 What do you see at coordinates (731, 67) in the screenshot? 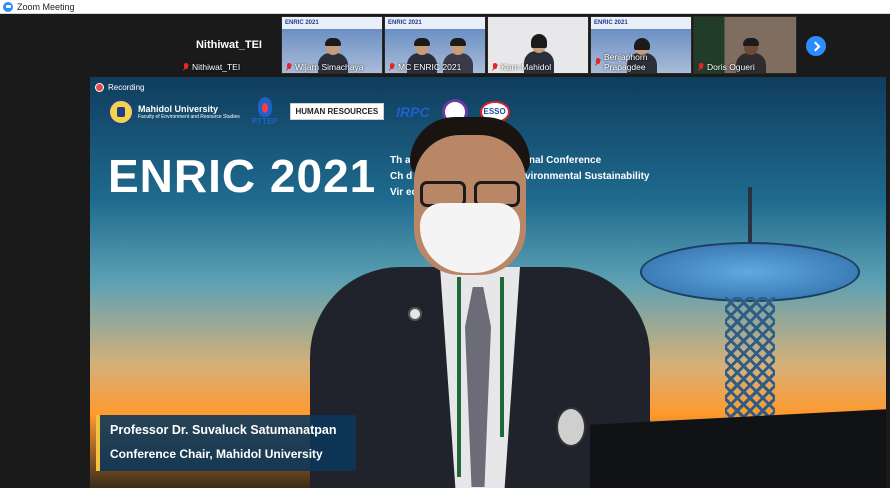
I see `participant-name: Doris Ogueri` at bounding box center [731, 67].